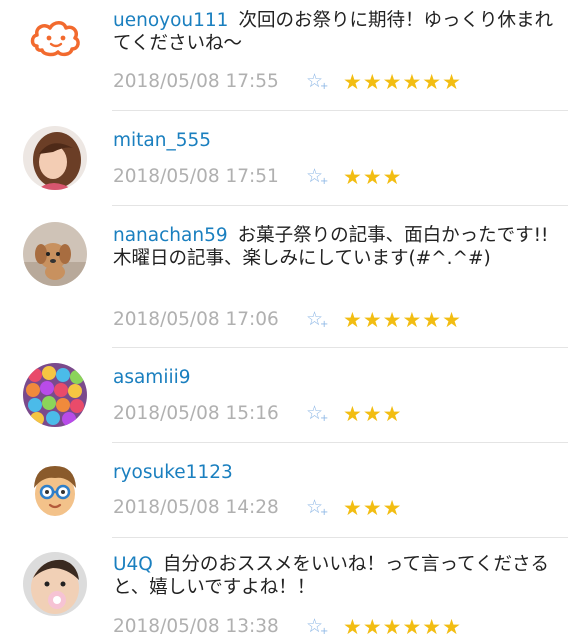 The width and height of the screenshot is (568, 643). I want to click on baby-photo, so click(55, 584).